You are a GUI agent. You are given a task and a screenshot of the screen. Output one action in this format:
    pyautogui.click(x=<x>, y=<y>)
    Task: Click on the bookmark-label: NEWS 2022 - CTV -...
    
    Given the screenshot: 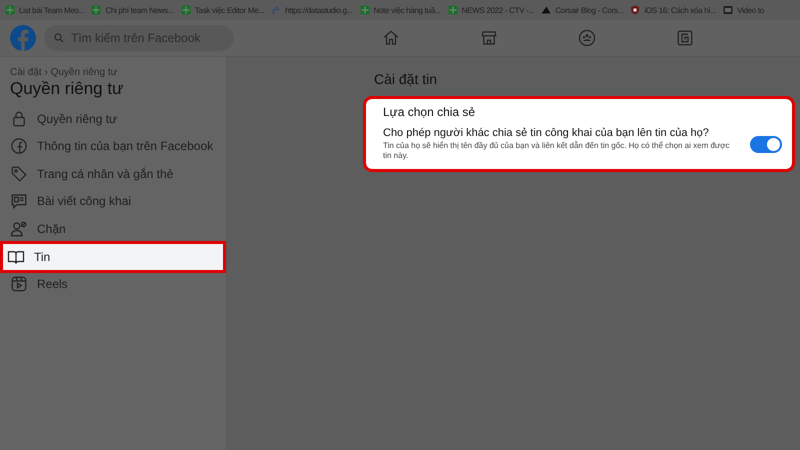 What is the action you would take?
    pyautogui.click(x=498, y=10)
    